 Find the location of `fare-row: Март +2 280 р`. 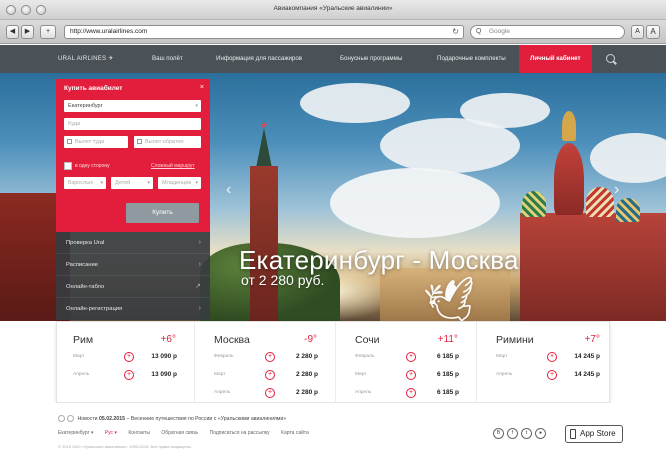

fare-row: Март +2 280 р is located at coordinates (266, 376).